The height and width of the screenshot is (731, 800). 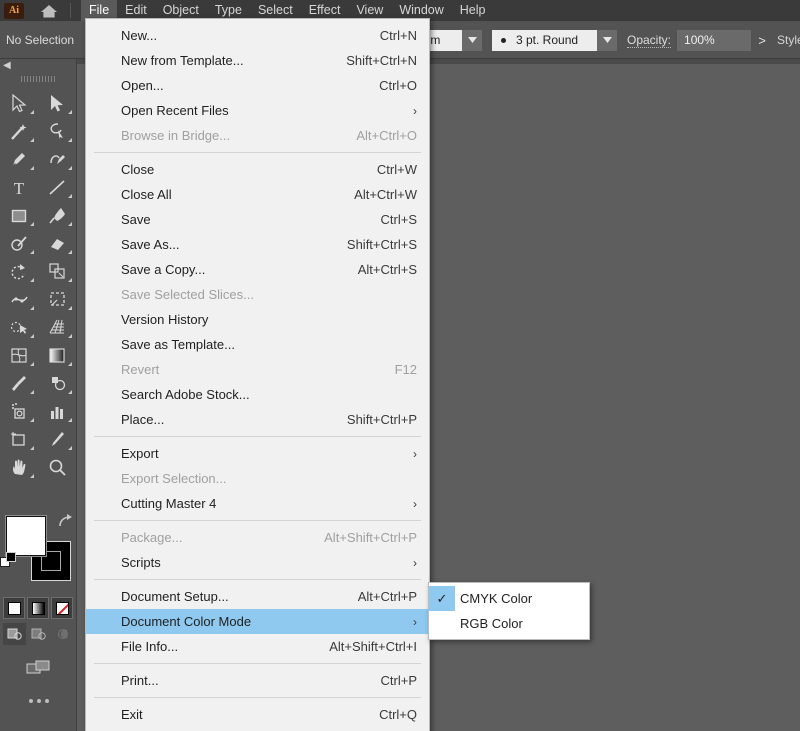 What do you see at coordinates (19, 383) in the screenshot?
I see `eyedropper-tool` at bounding box center [19, 383].